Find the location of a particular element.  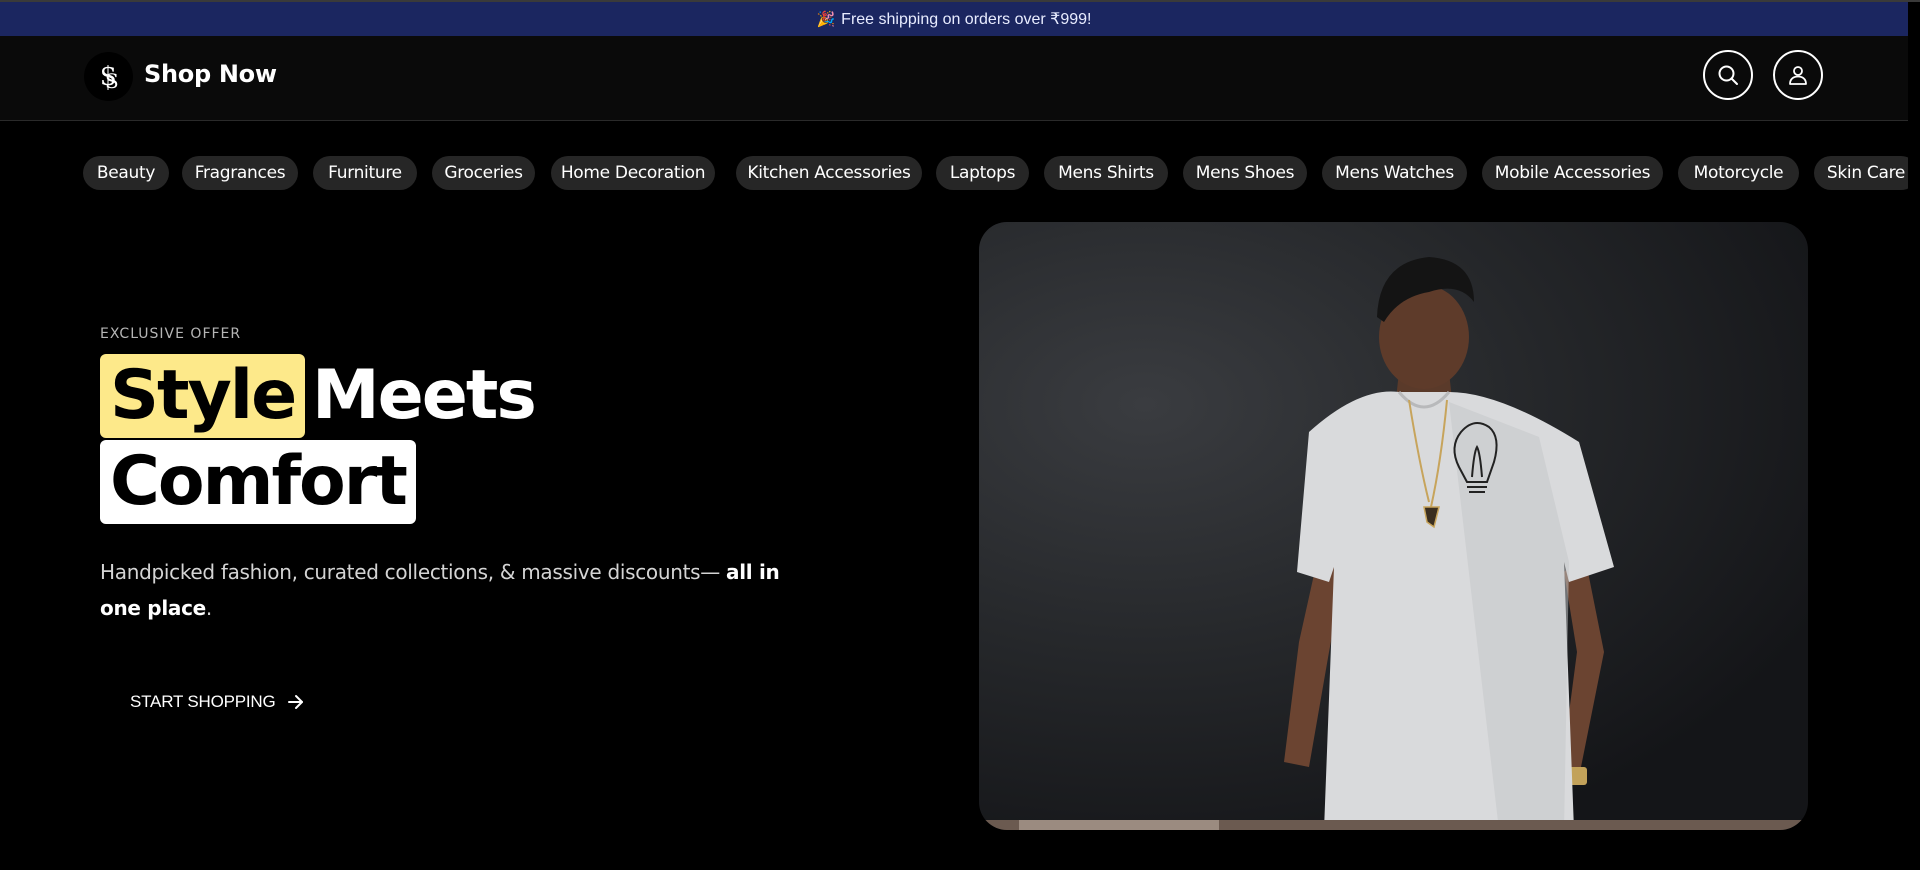

category-mens-watches: Mens Watches is located at coordinates (1394, 173).